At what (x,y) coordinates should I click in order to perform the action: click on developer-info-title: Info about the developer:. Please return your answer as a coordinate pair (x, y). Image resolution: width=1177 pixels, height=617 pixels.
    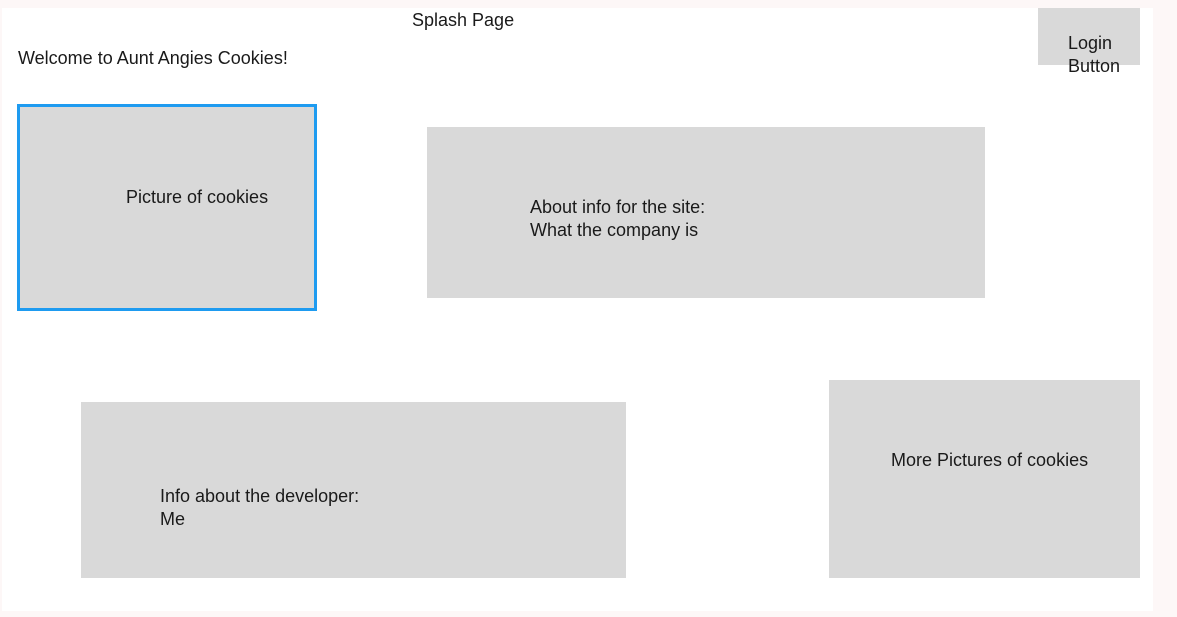
    Looking at the image, I should click on (260, 496).